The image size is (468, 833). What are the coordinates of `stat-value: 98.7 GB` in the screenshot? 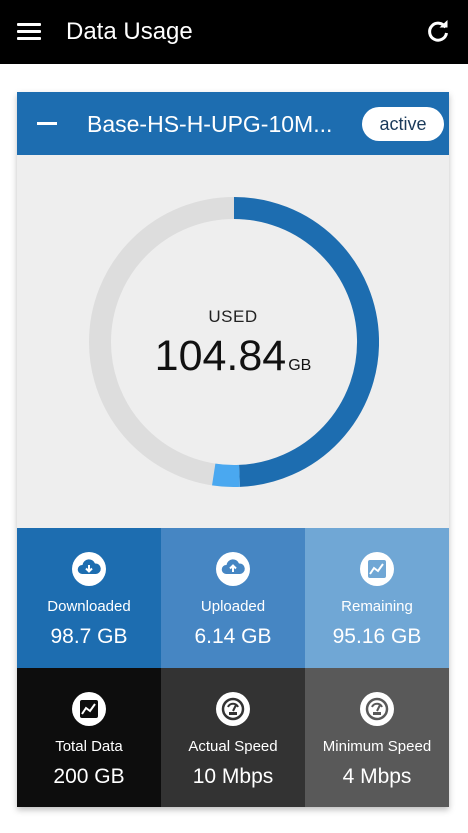 It's located at (89, 636).